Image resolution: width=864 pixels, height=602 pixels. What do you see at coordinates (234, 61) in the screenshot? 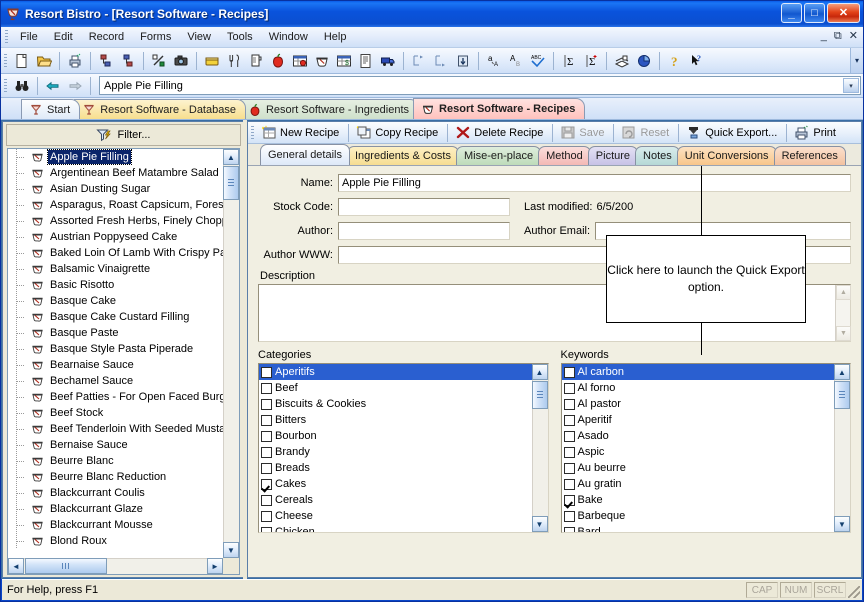
I see `cutlery-icon` at bounding box center [234, 61].